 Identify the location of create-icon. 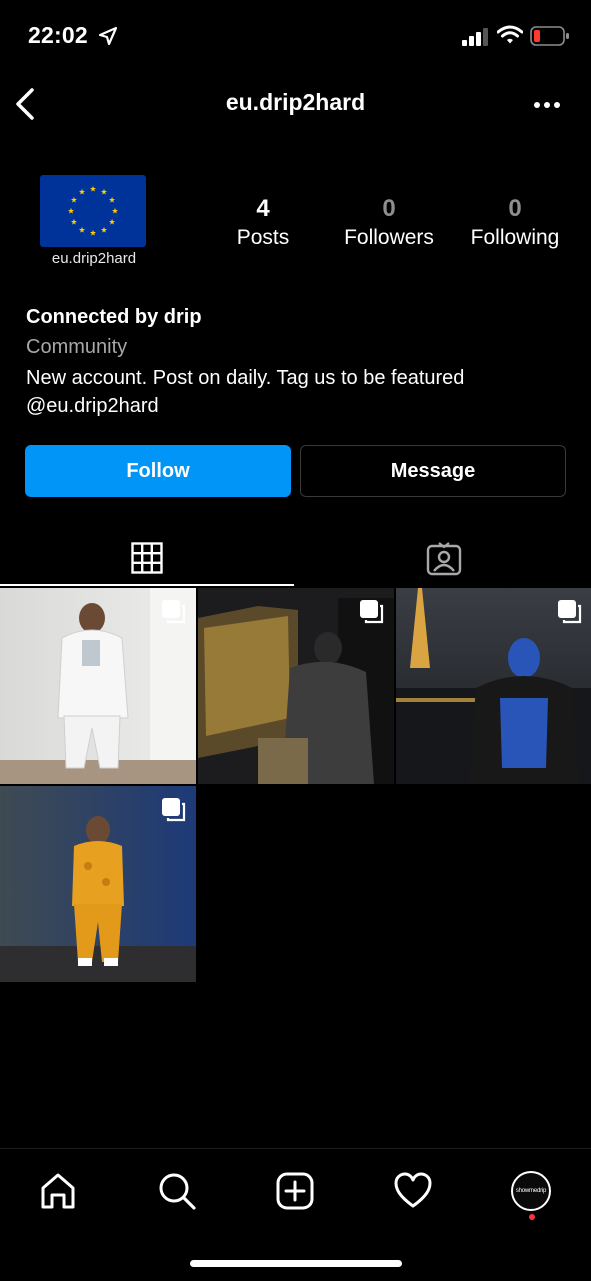
(295, 1191).